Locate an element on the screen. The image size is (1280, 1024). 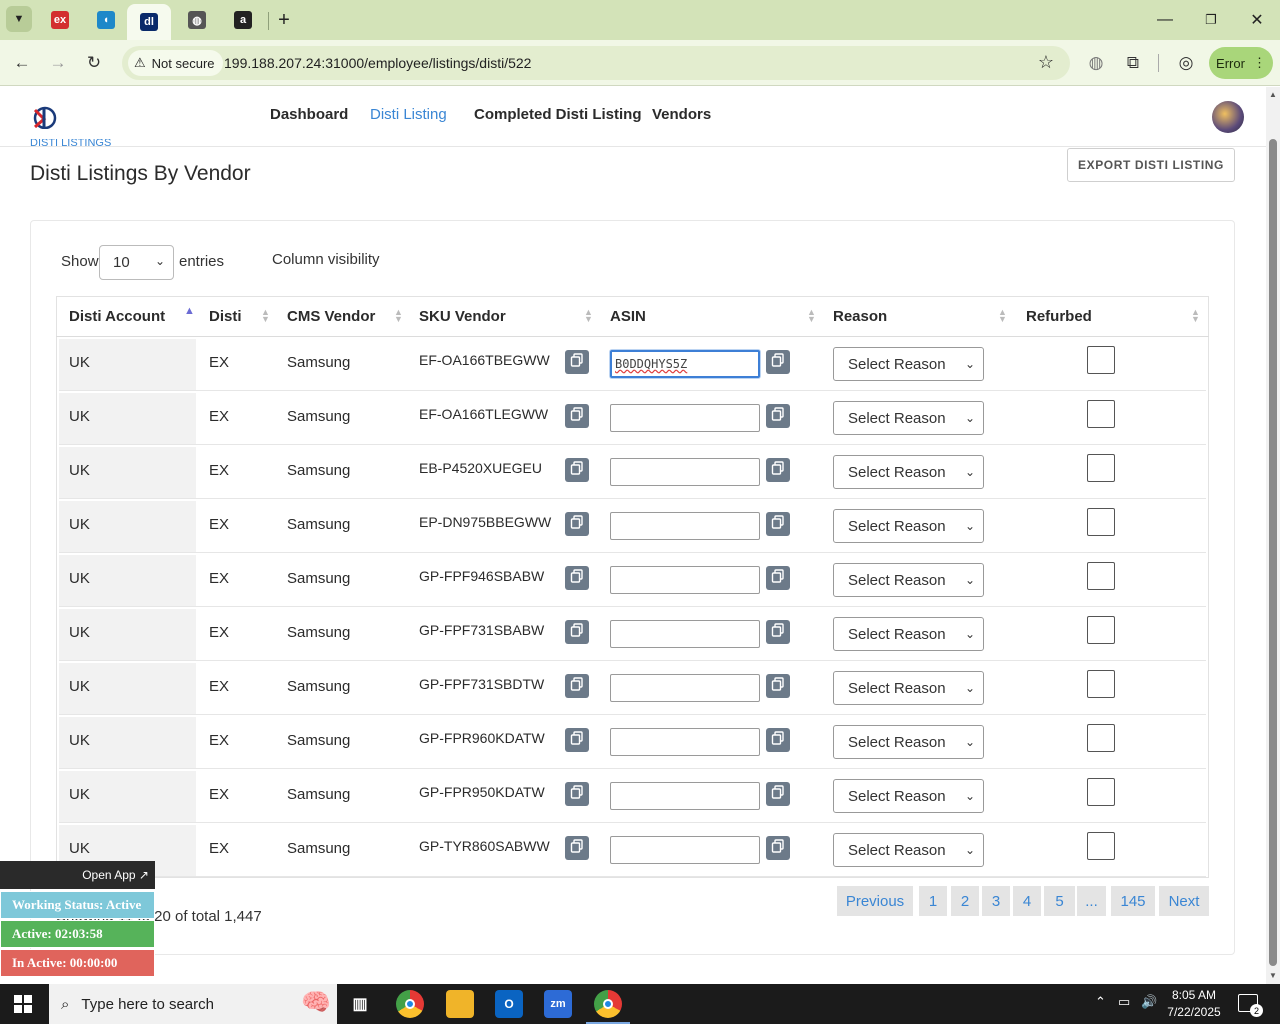
windows-start-icon is located at coordinates (23, 1004).